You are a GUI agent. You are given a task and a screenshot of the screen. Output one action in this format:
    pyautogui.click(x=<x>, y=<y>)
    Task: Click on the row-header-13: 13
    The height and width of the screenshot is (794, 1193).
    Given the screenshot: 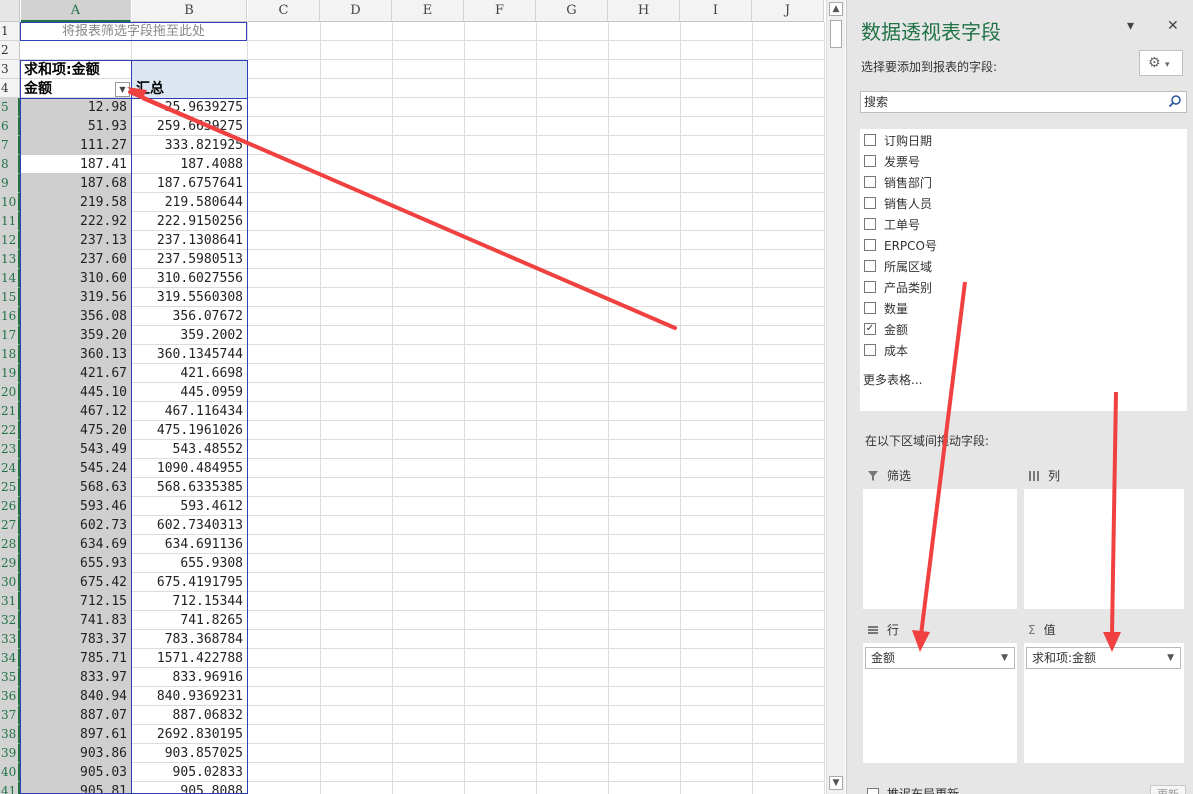 What is the action you would take?
    pyautogui.click(x=10, y=259)
    